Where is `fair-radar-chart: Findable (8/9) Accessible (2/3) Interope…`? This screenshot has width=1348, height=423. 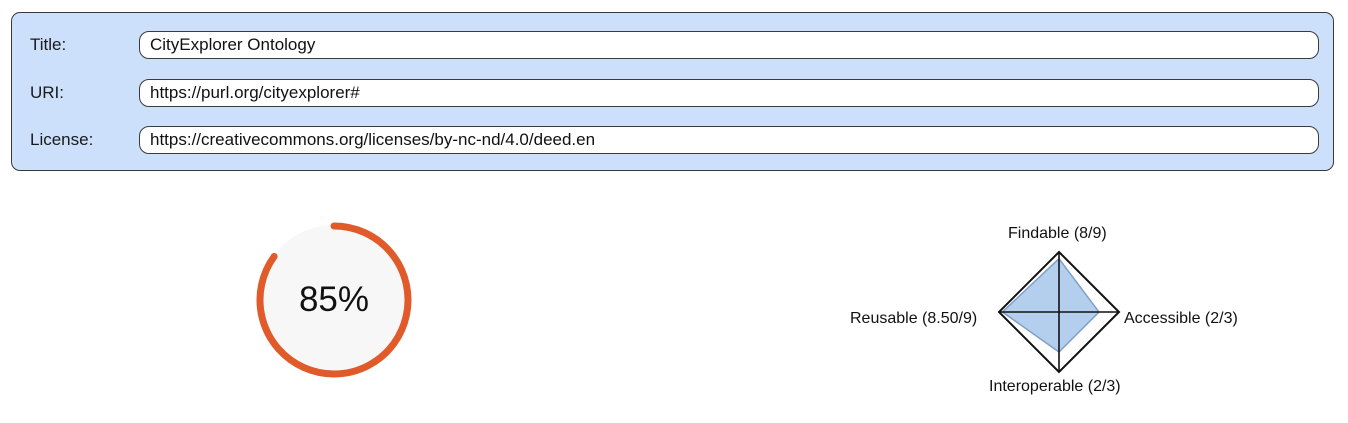 fair-radar-chart: Findable (8/9) Accessible (2/3) Interope… is located at coordinates (1050, 310).